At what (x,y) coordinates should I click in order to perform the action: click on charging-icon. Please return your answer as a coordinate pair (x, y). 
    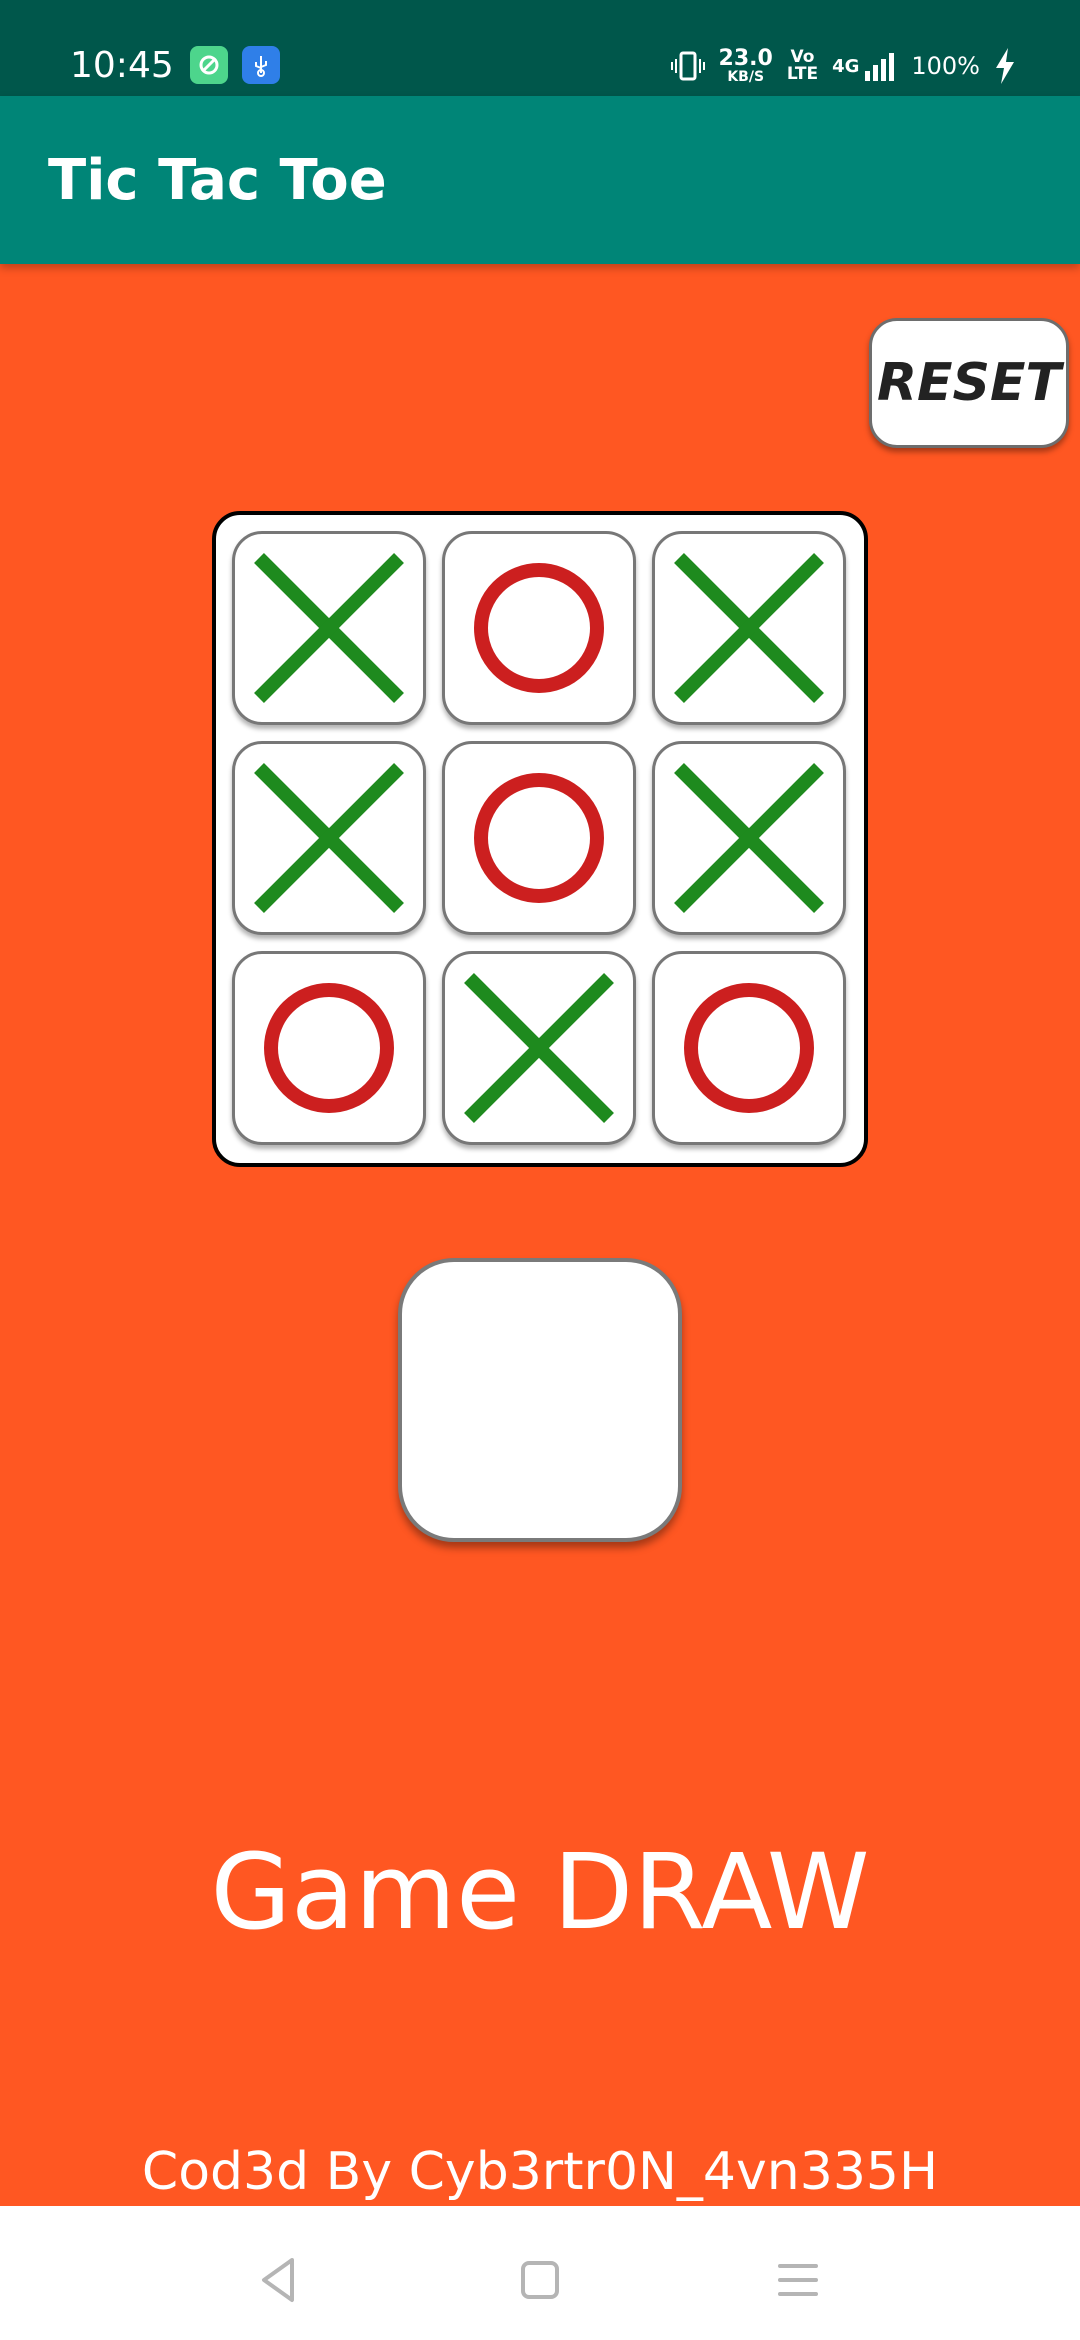
    Looking at the image, I should click on (1005, 66).